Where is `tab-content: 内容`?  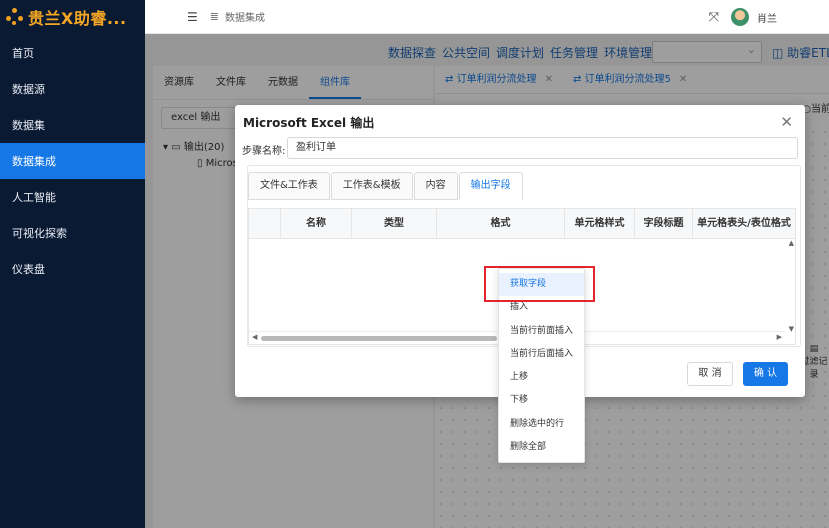
tab-content: 内容 is located at coordinates (435, 186).